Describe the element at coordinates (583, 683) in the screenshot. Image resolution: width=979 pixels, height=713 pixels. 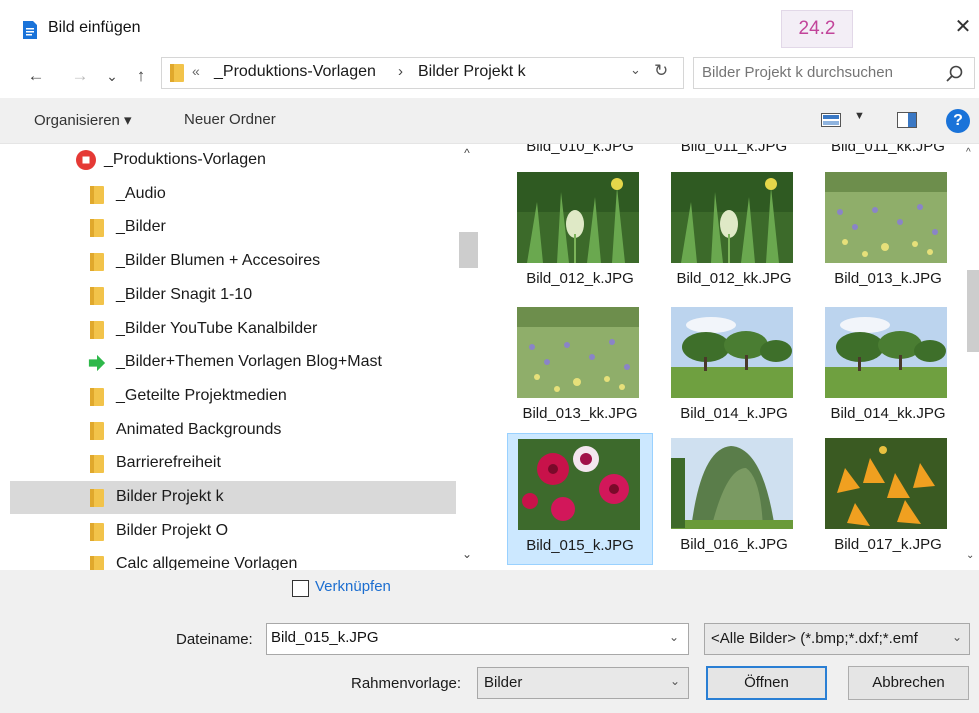
I see `frame-style-select: Bilder ⌄` at that location.